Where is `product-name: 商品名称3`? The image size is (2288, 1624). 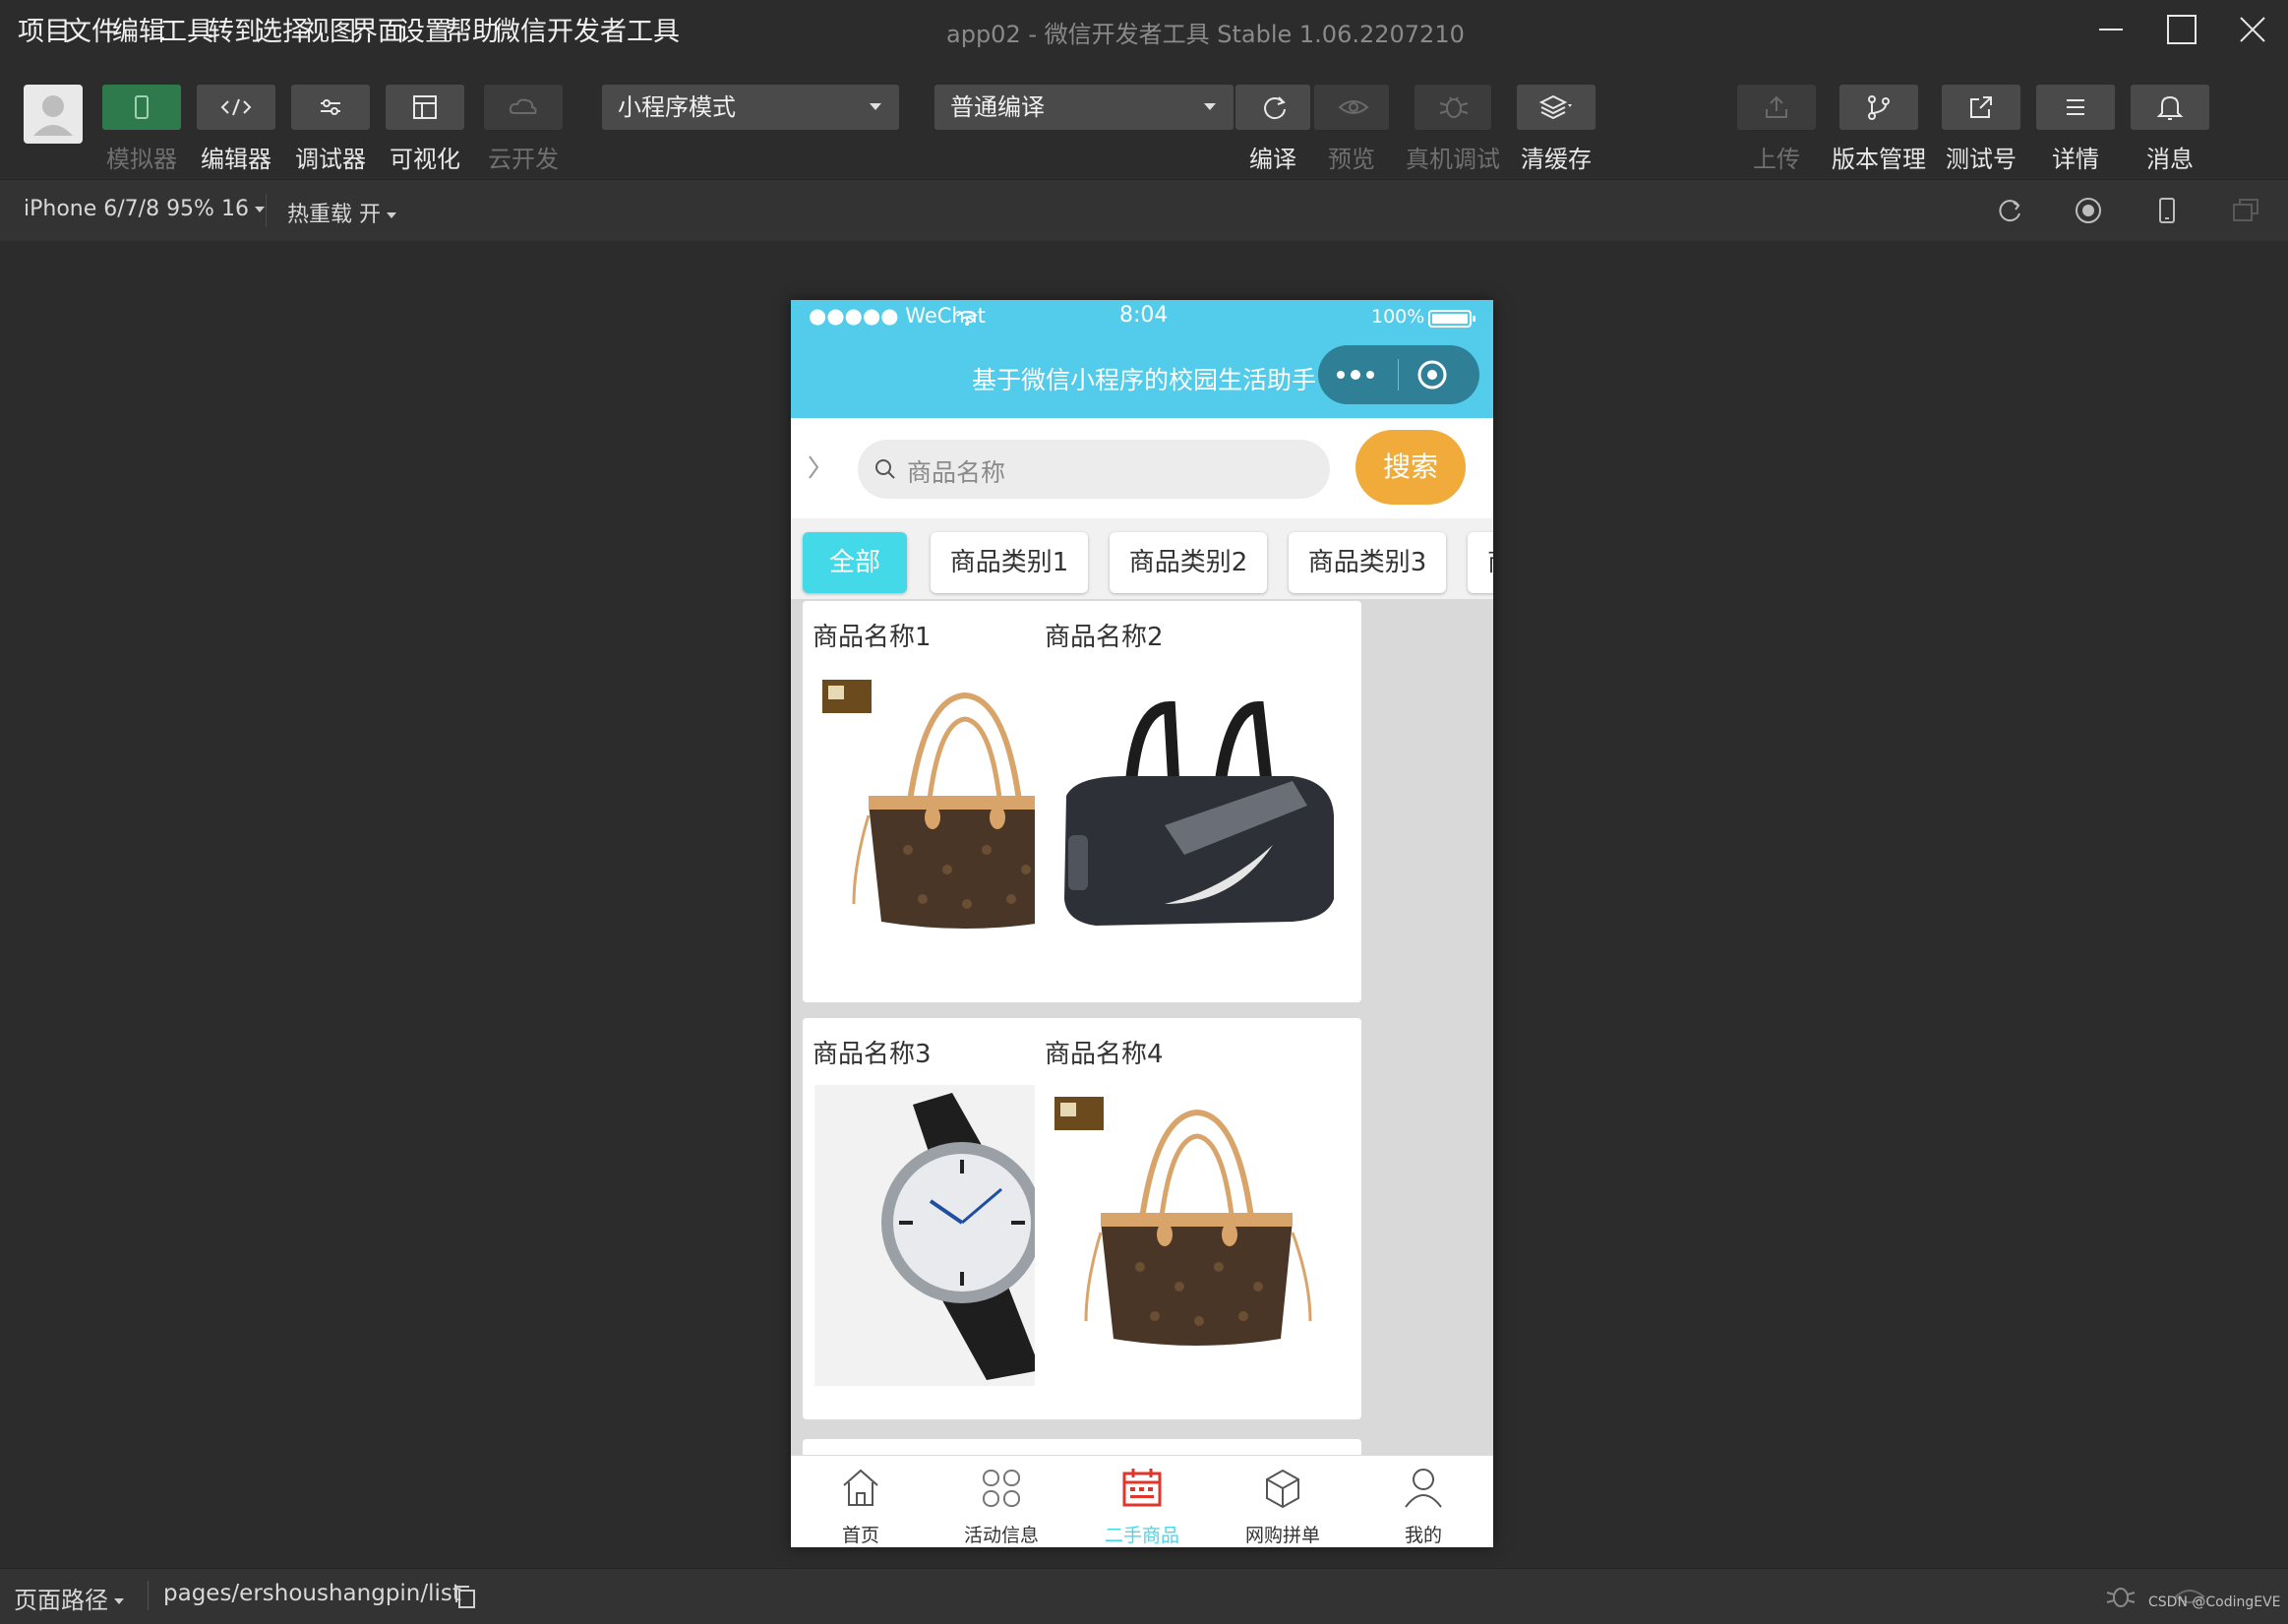
product-name: 商品名称3 is located at coordinates (872, 1054).